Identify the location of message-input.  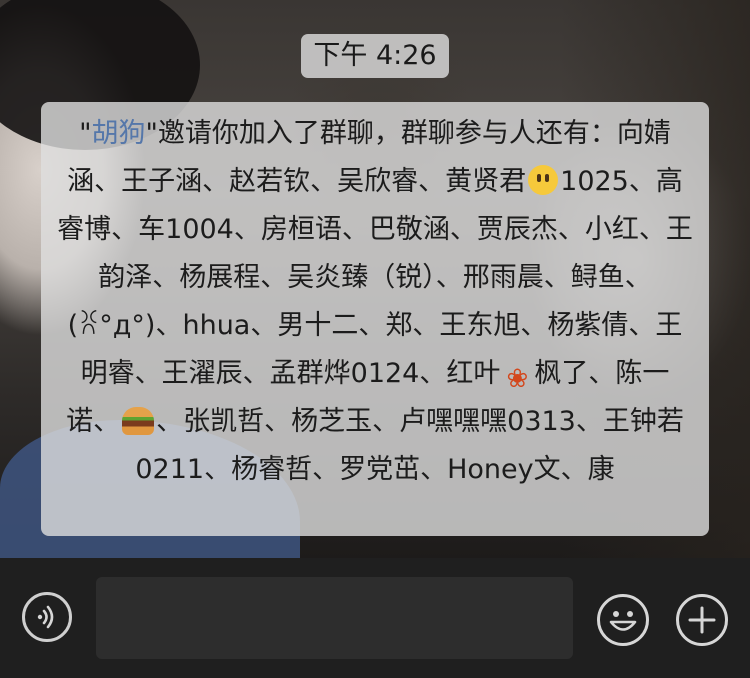
(334, 618).